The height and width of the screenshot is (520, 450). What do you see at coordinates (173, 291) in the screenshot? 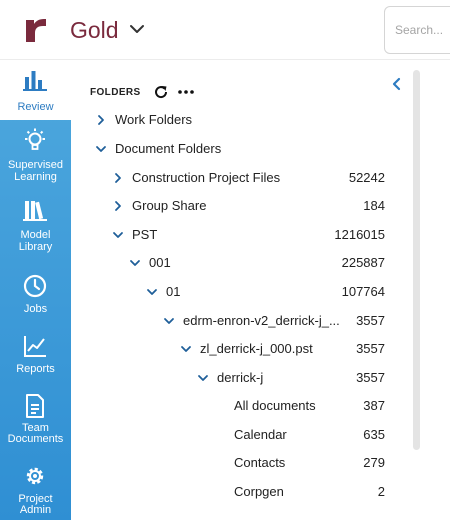
I see `tree-item-name: 01` at bounding box center [173, 291].